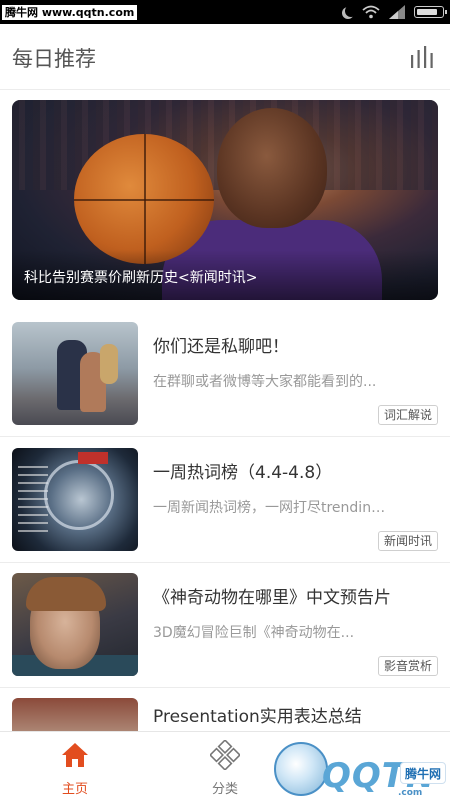  What do you see at coordinates (221, 347) in the screenshot?
I see `article-title: 你们还是私聊吧！` at bounding box center [221, 347].